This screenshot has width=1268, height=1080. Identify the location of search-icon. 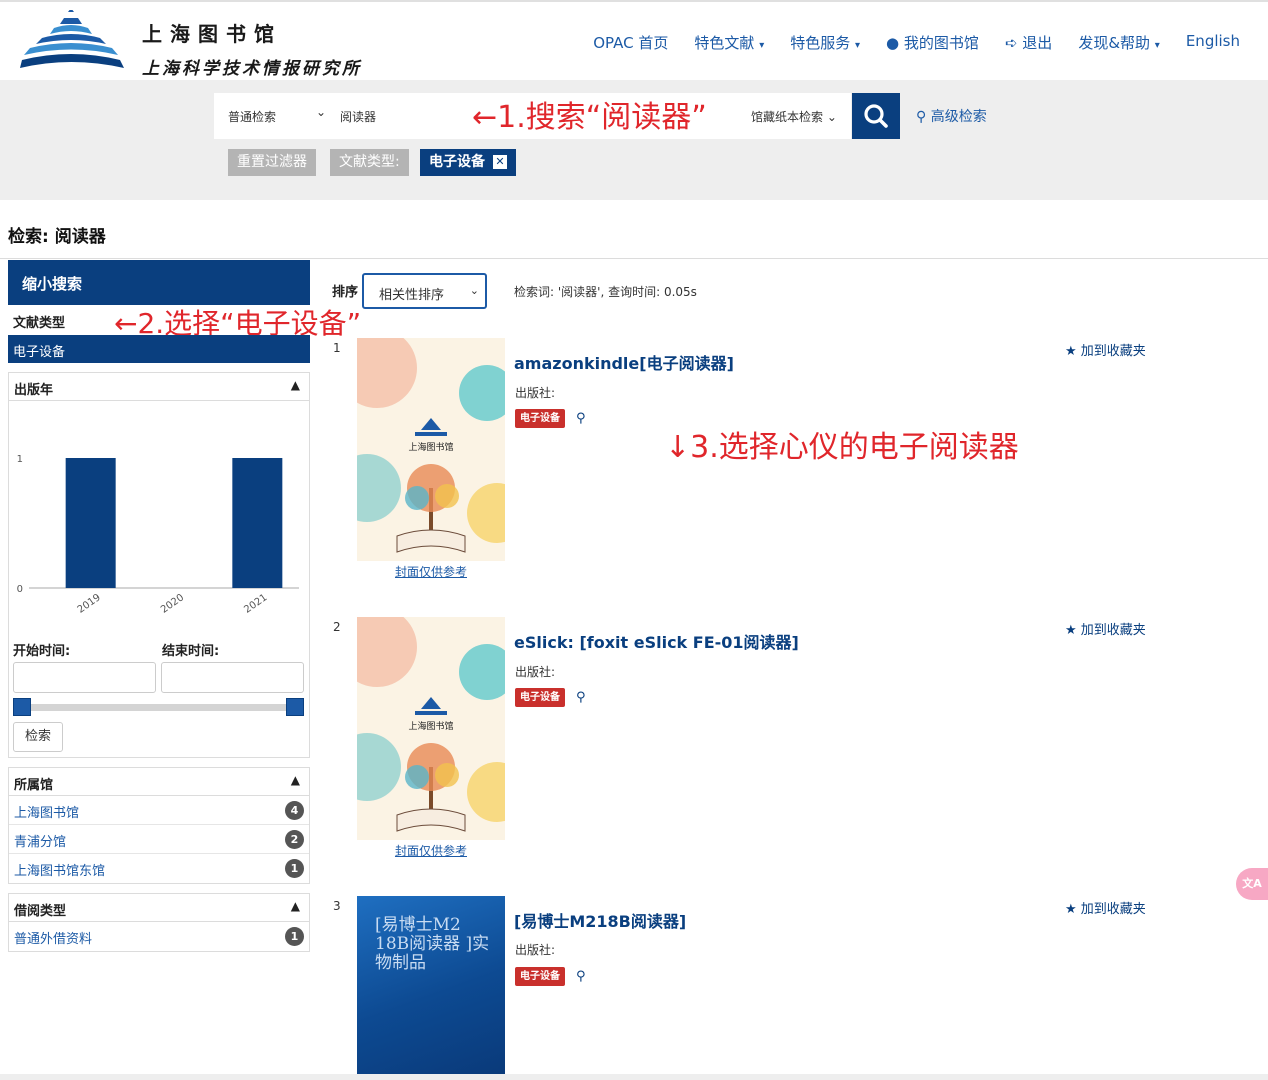
(876, 116).